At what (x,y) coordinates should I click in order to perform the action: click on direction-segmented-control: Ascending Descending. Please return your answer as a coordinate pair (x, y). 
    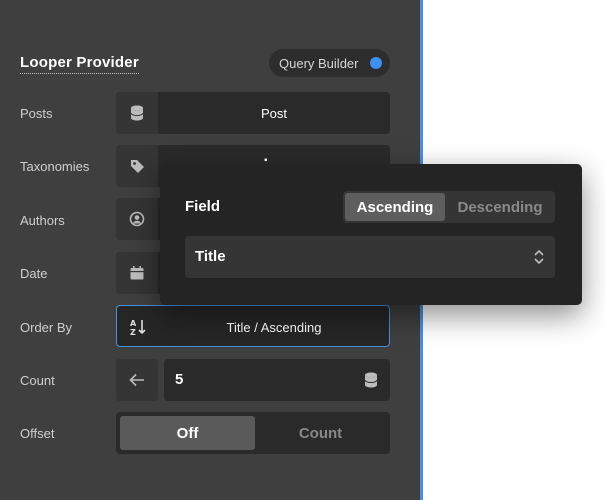
    Looking at the image, I should click on (449, 207).